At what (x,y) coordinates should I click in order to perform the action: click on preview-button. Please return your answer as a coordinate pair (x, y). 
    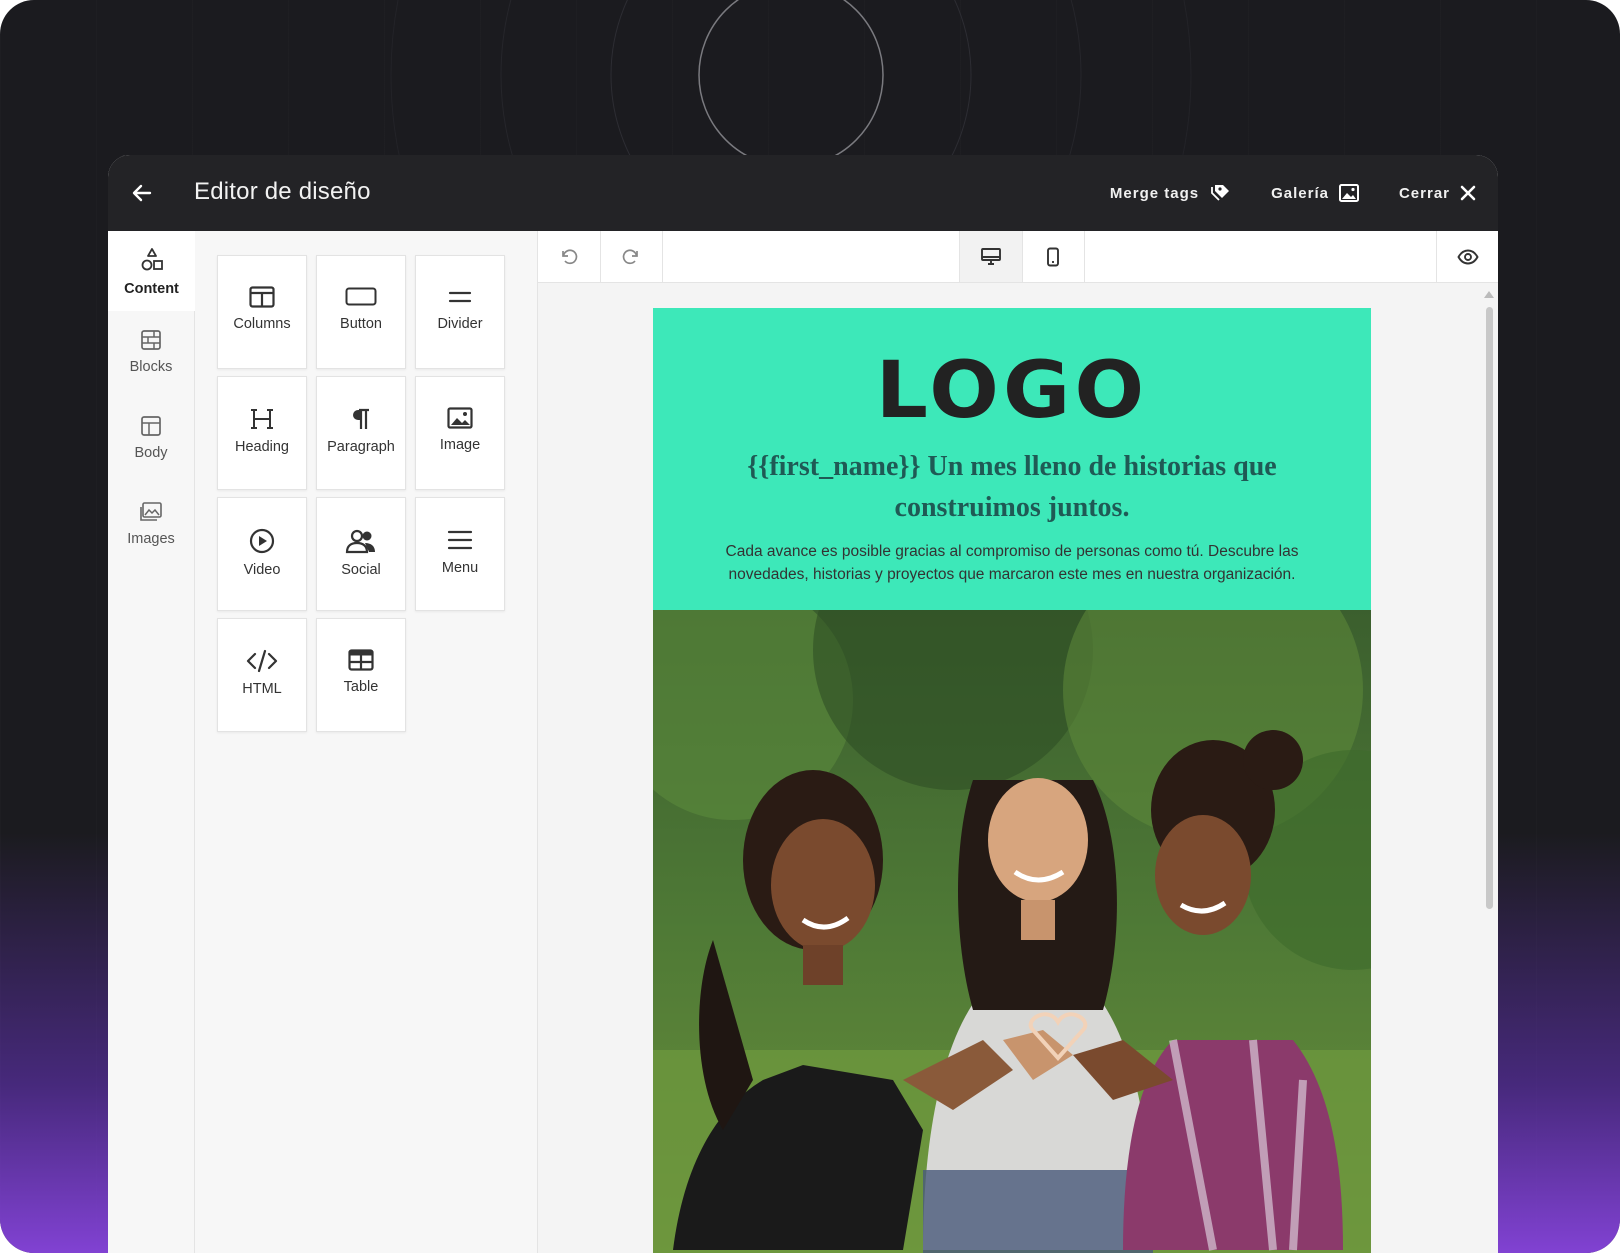
    Looking at the image, I should click on (1467, 256).